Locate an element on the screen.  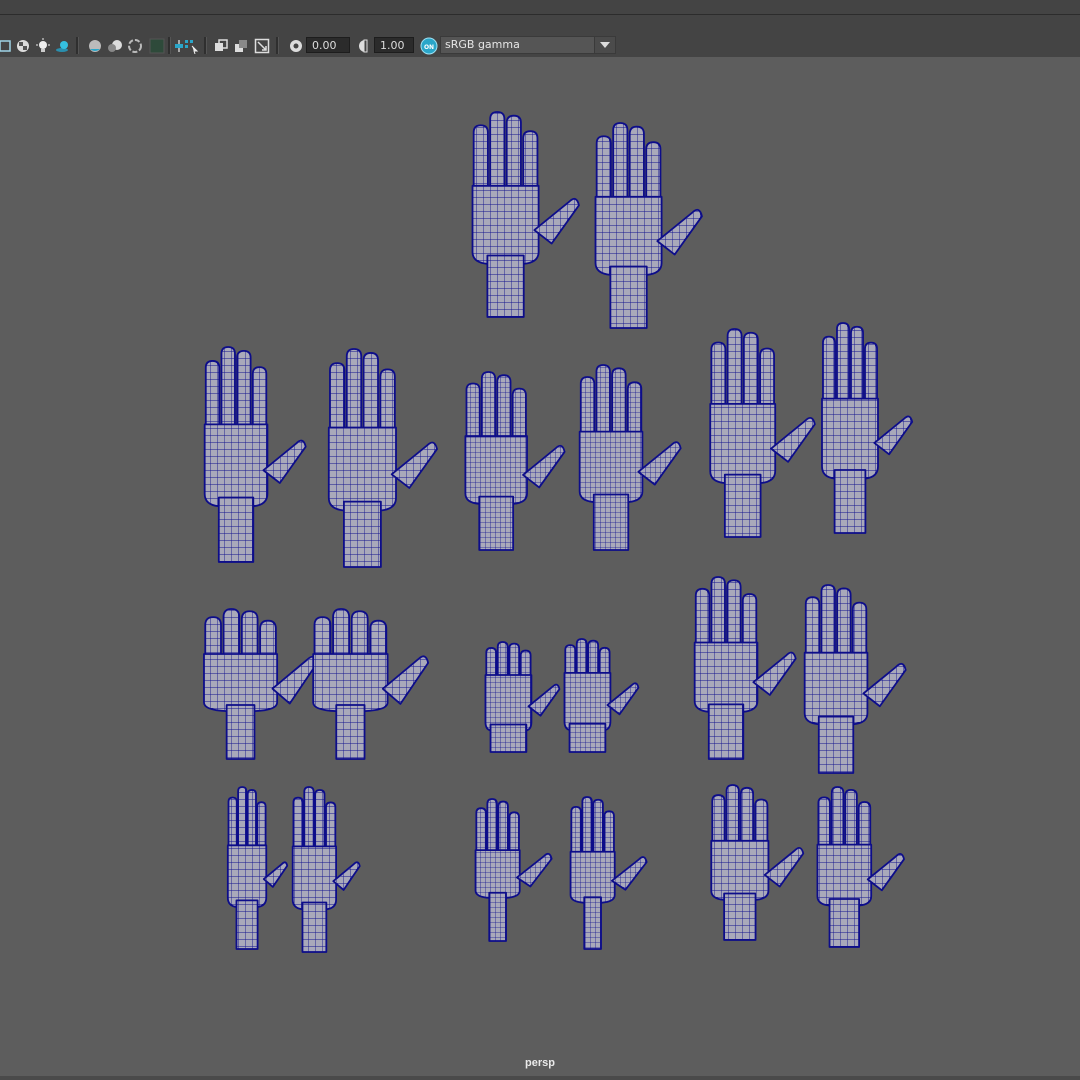
xray-icon is located at coordinates (191, 46).